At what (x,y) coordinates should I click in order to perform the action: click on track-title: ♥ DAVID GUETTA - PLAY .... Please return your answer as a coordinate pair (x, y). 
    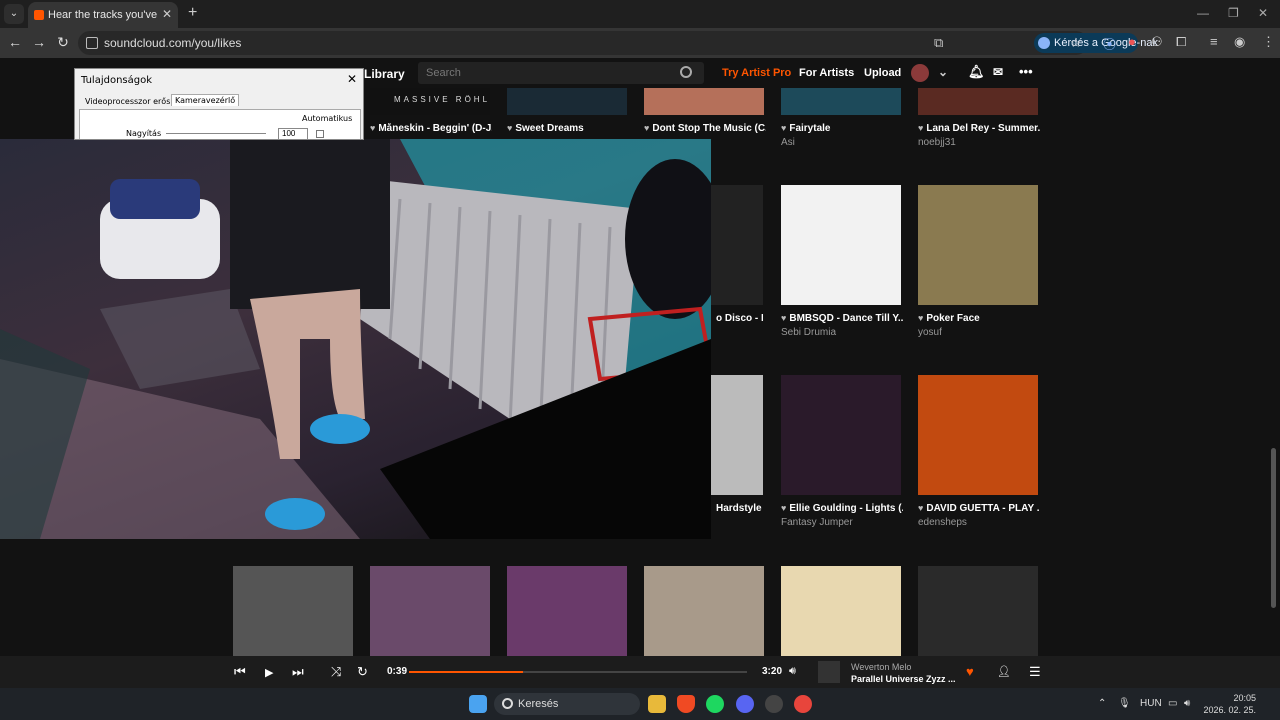
    Looking at the image, I should click on (979, 508).